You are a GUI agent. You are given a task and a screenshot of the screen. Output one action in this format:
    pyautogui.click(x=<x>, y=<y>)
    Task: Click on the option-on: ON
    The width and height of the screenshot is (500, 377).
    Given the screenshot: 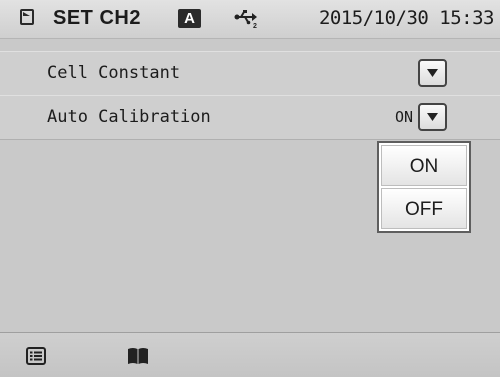 What is the action you would take?
    pyautogui.click(x=424, y=165)
    